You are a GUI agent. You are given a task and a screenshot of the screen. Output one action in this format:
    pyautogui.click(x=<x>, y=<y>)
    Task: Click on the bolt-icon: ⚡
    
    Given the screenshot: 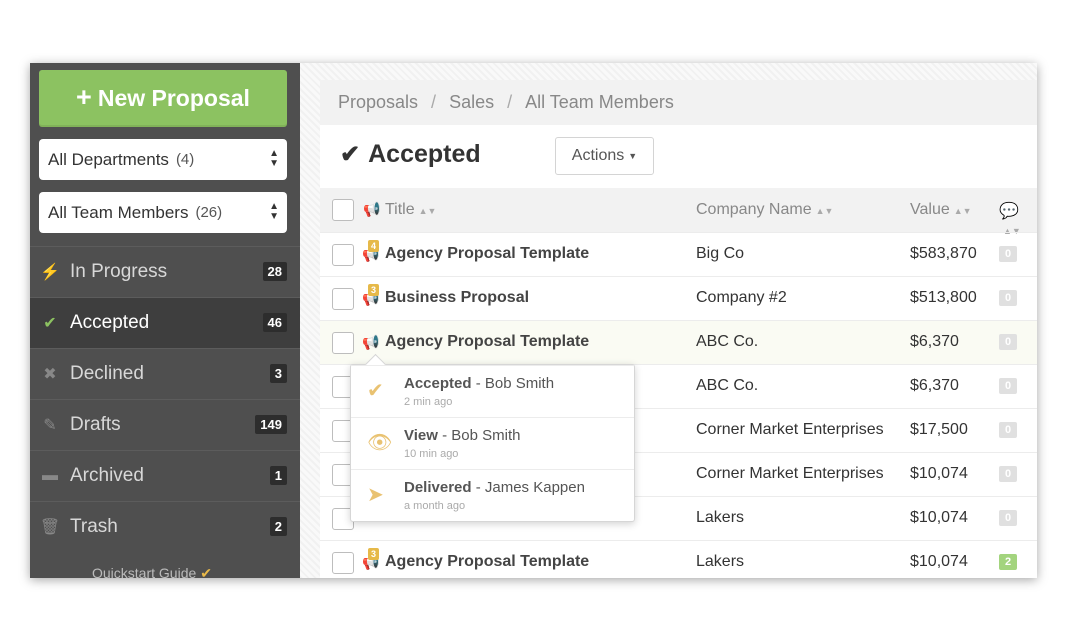 What is the action you would take?
    pyautogui.click(x=50, y=272)
    